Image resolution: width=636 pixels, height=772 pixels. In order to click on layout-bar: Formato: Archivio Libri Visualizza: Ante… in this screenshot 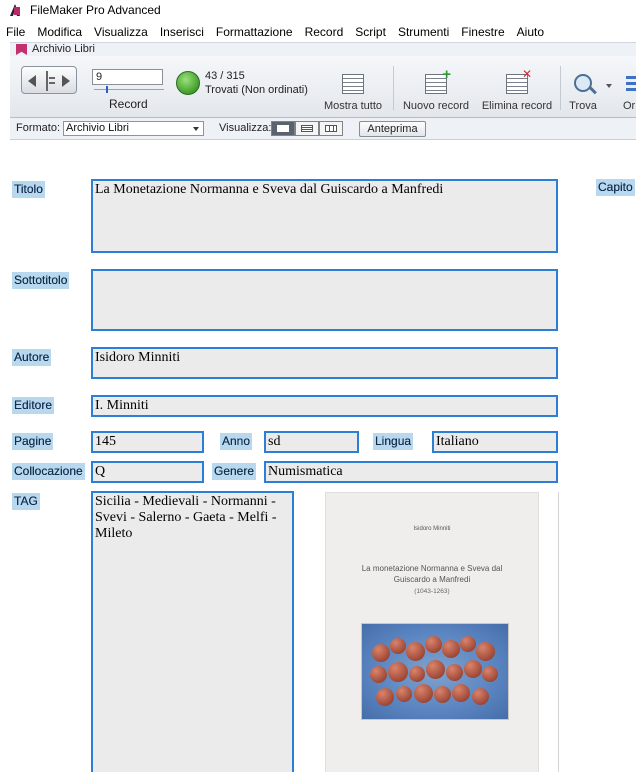, I will do `click(323, 129)`.